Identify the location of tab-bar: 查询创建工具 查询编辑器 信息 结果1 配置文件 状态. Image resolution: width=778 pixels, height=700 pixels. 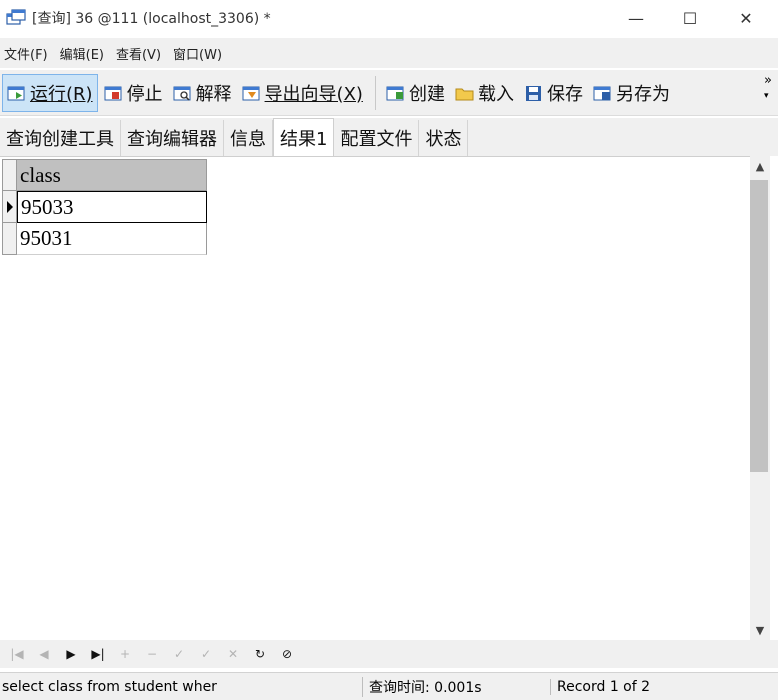
(389, 137).